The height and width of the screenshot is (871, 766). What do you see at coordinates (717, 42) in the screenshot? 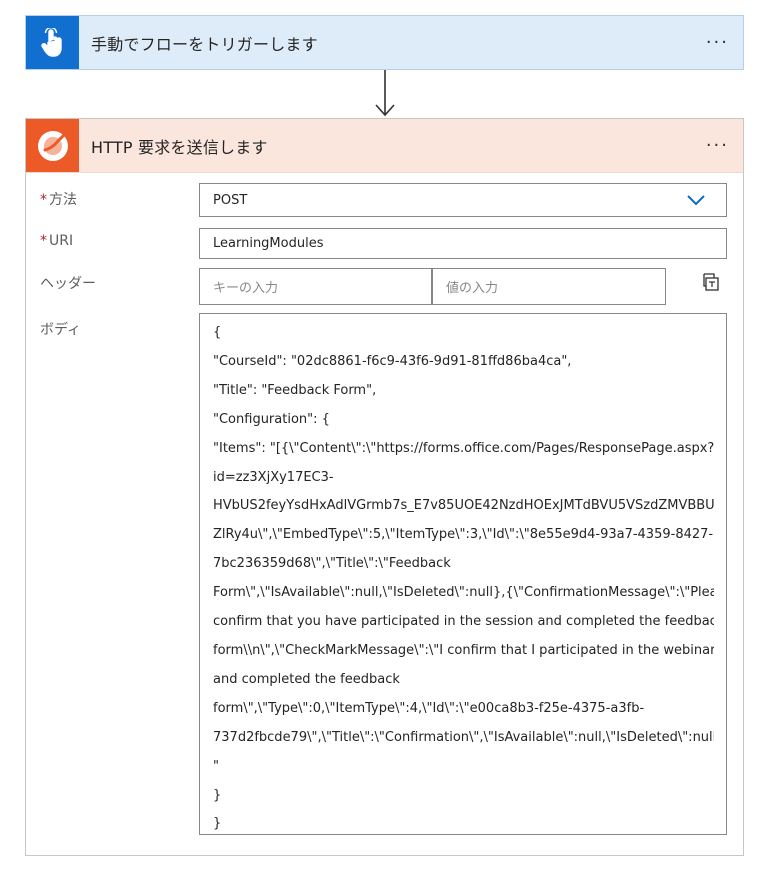
I see `trigger-more-options-button: ···` at bounding box center [717, 42].